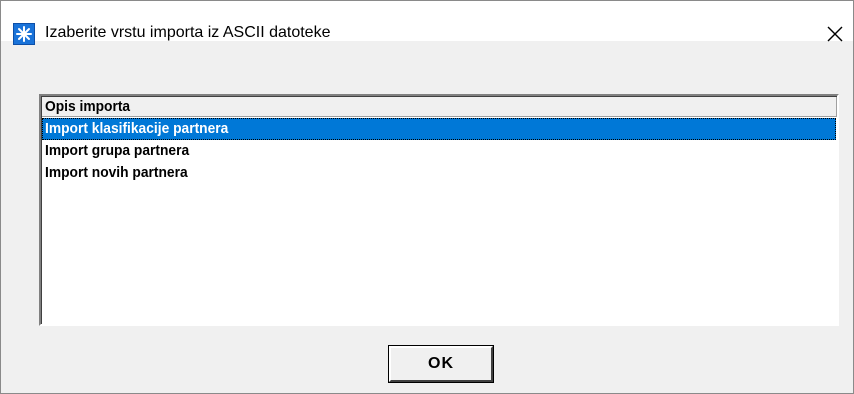 This screenshot has width=854, height=394. I want to click on list-item-label: Import novih partnera, so click(116, 172).